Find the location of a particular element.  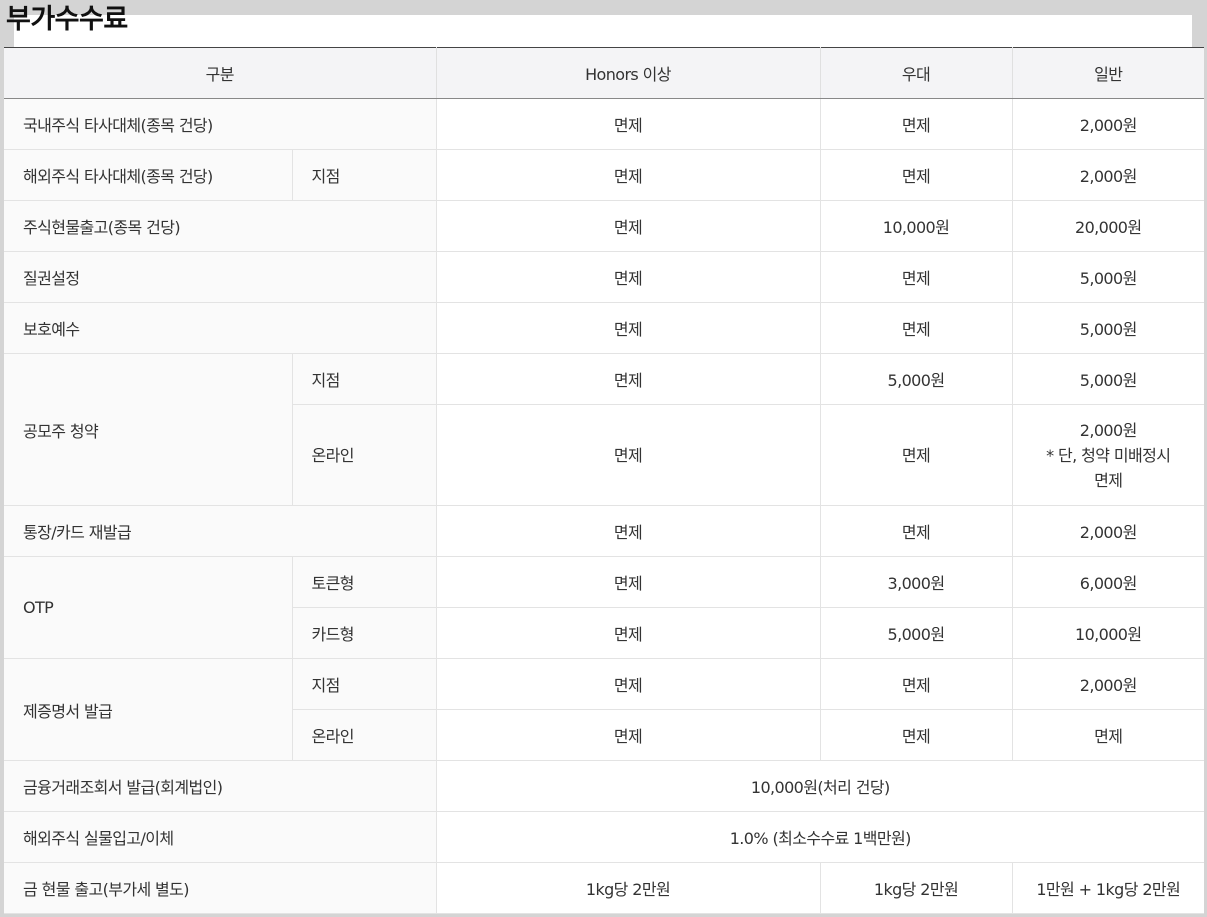

row-sublabel: 카드형 is located at coordinates (363, 633).